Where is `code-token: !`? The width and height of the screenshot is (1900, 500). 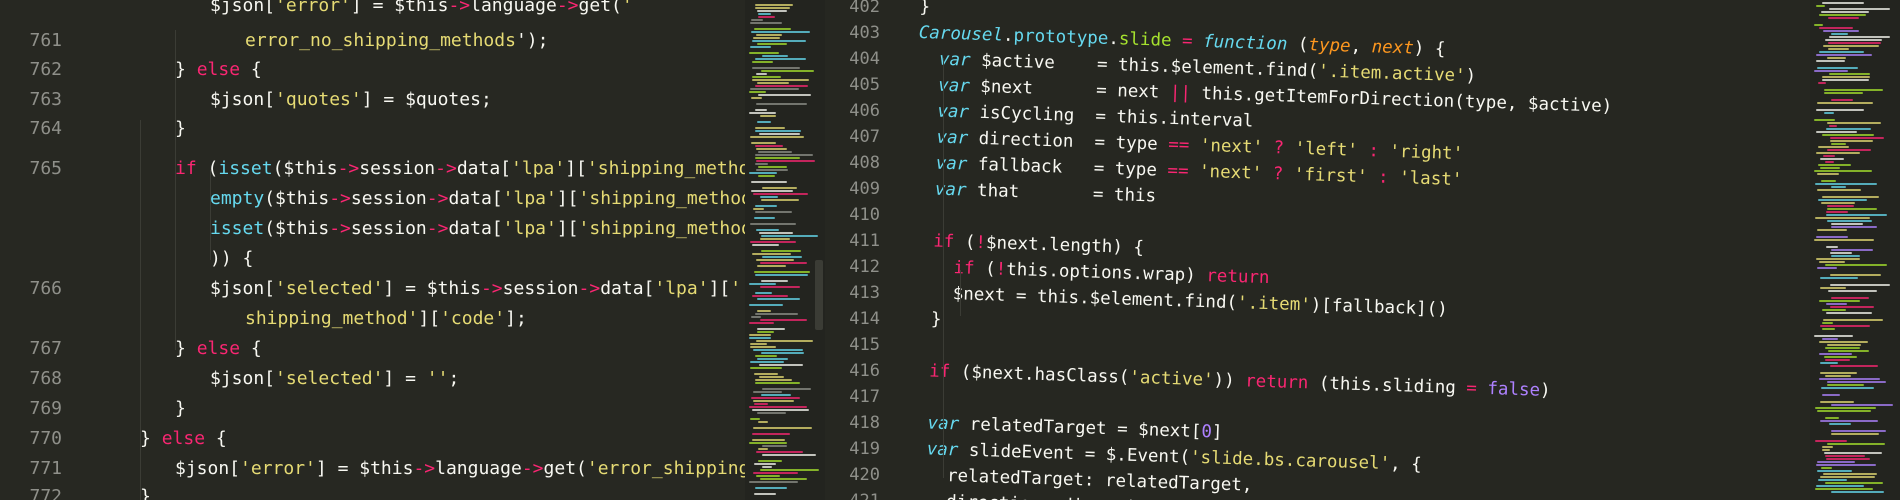
code-token: ! is located at coordinates (1001, 269).